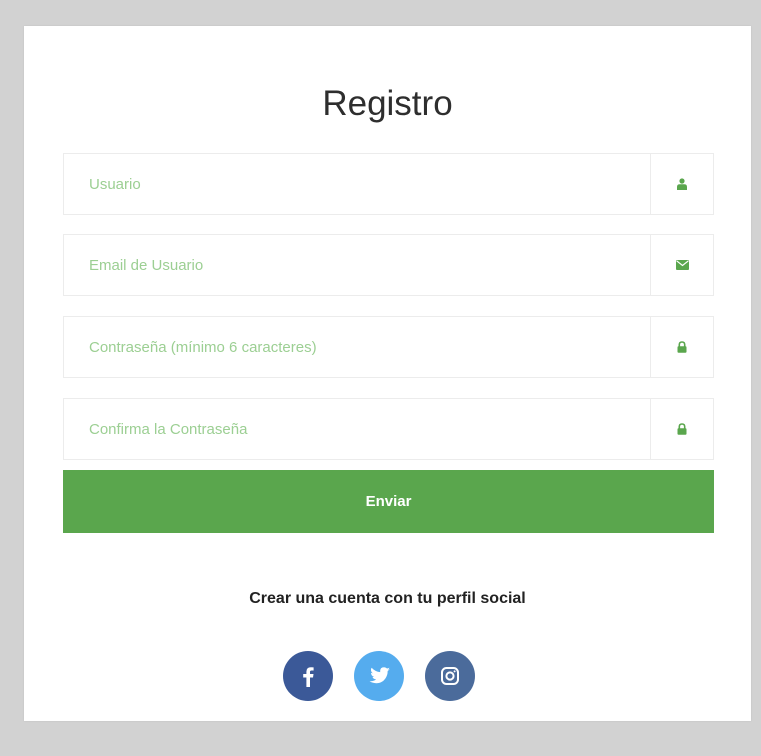  I want to click on username-addon, so click(681, 184).